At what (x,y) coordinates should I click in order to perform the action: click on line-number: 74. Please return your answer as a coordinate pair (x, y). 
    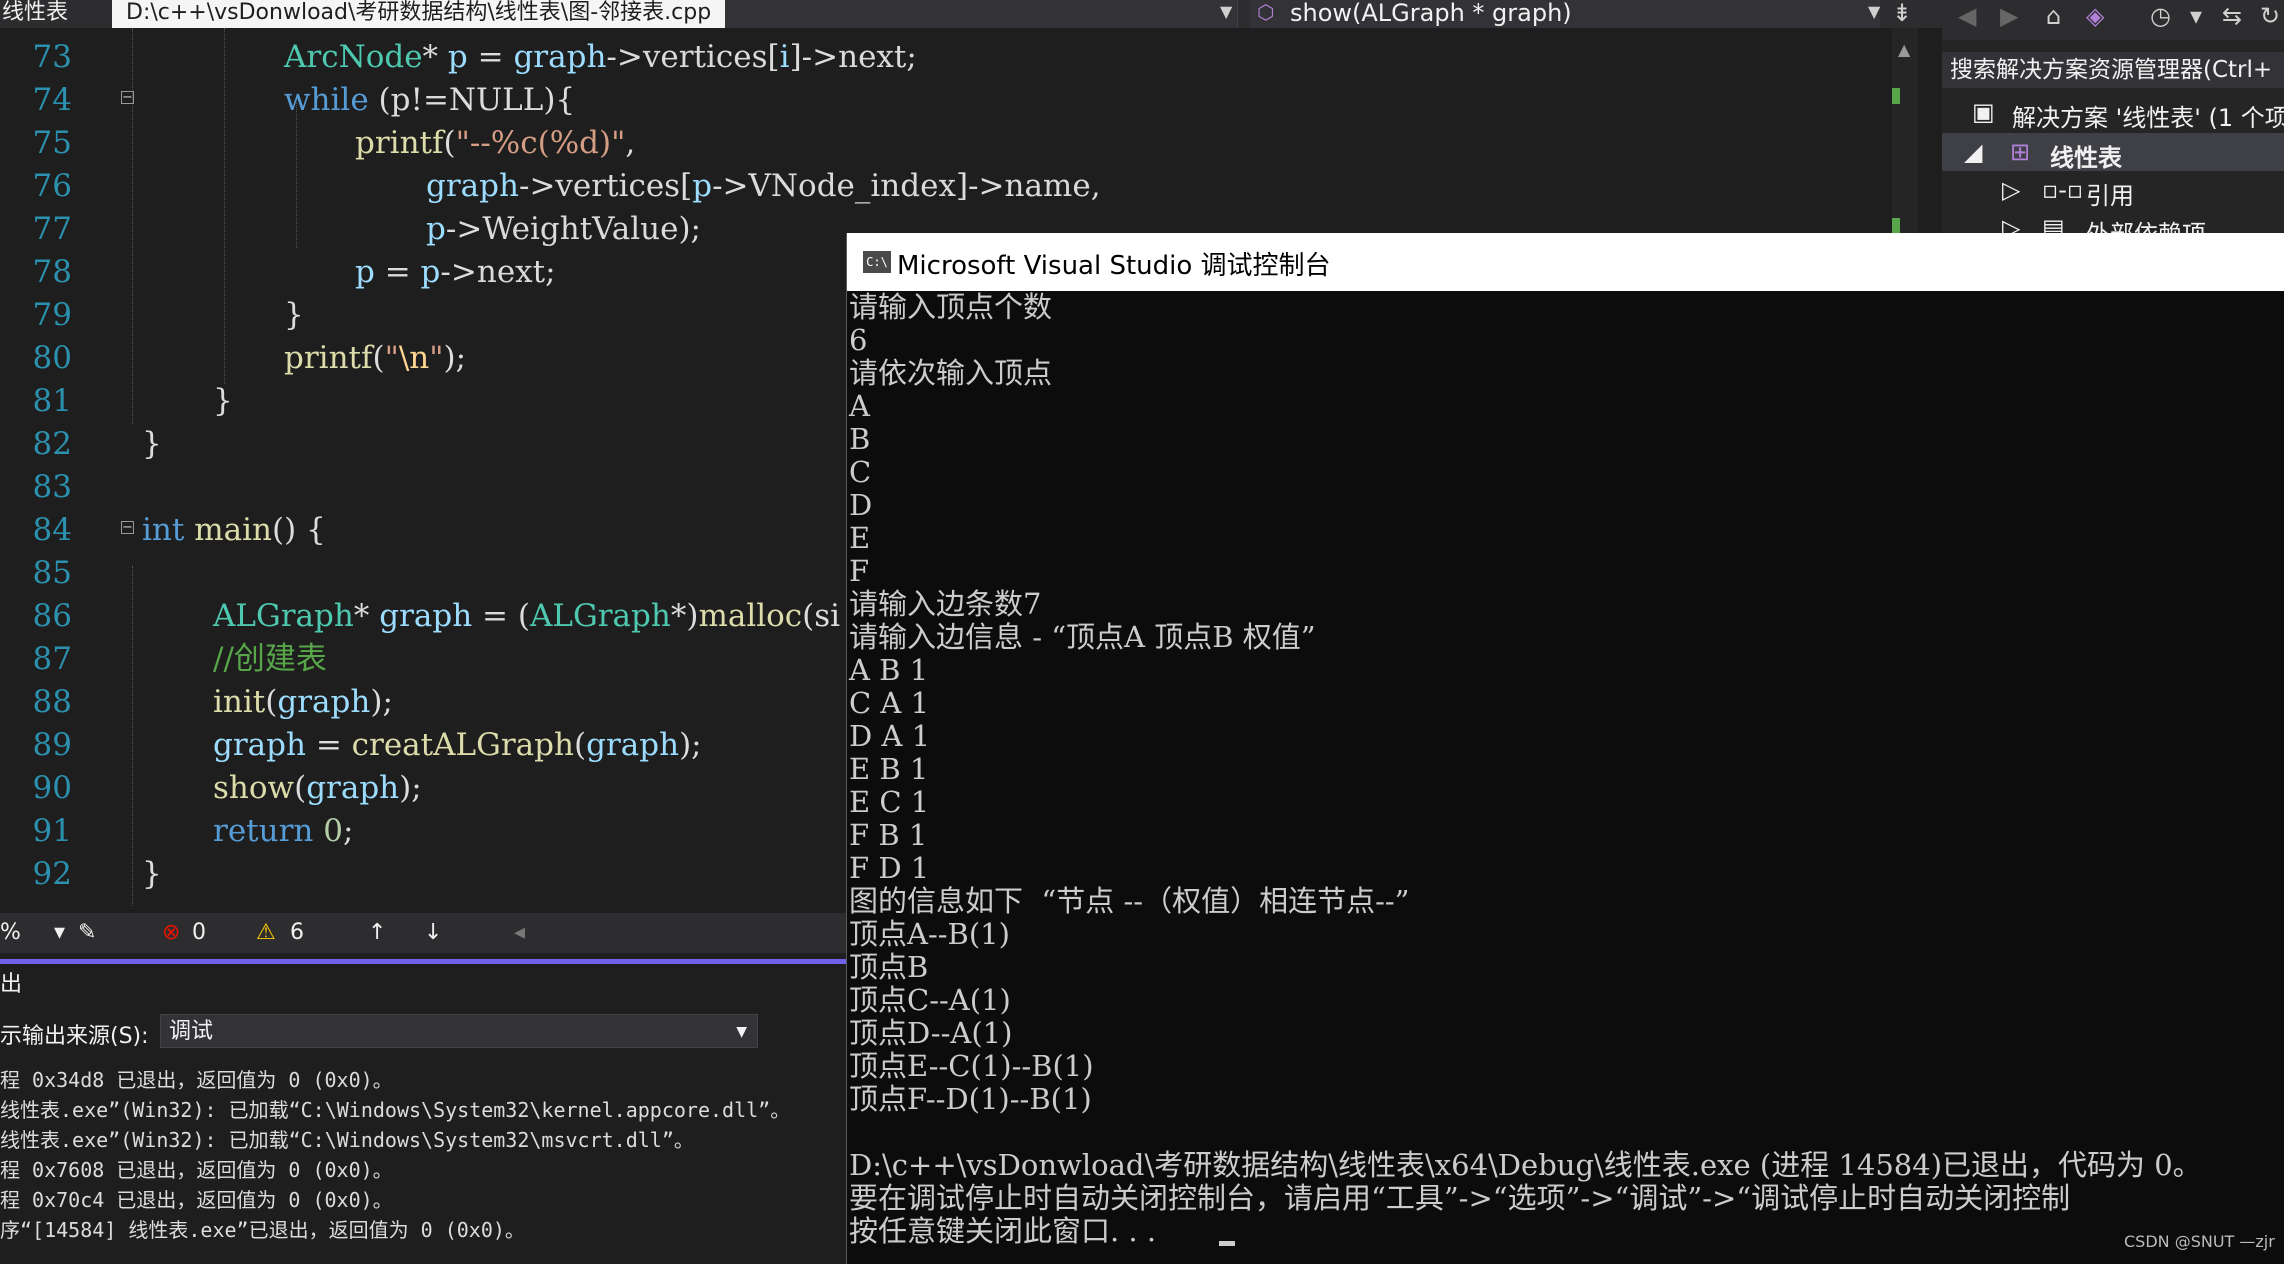
    Looking at the image, I should click on (52, 100).